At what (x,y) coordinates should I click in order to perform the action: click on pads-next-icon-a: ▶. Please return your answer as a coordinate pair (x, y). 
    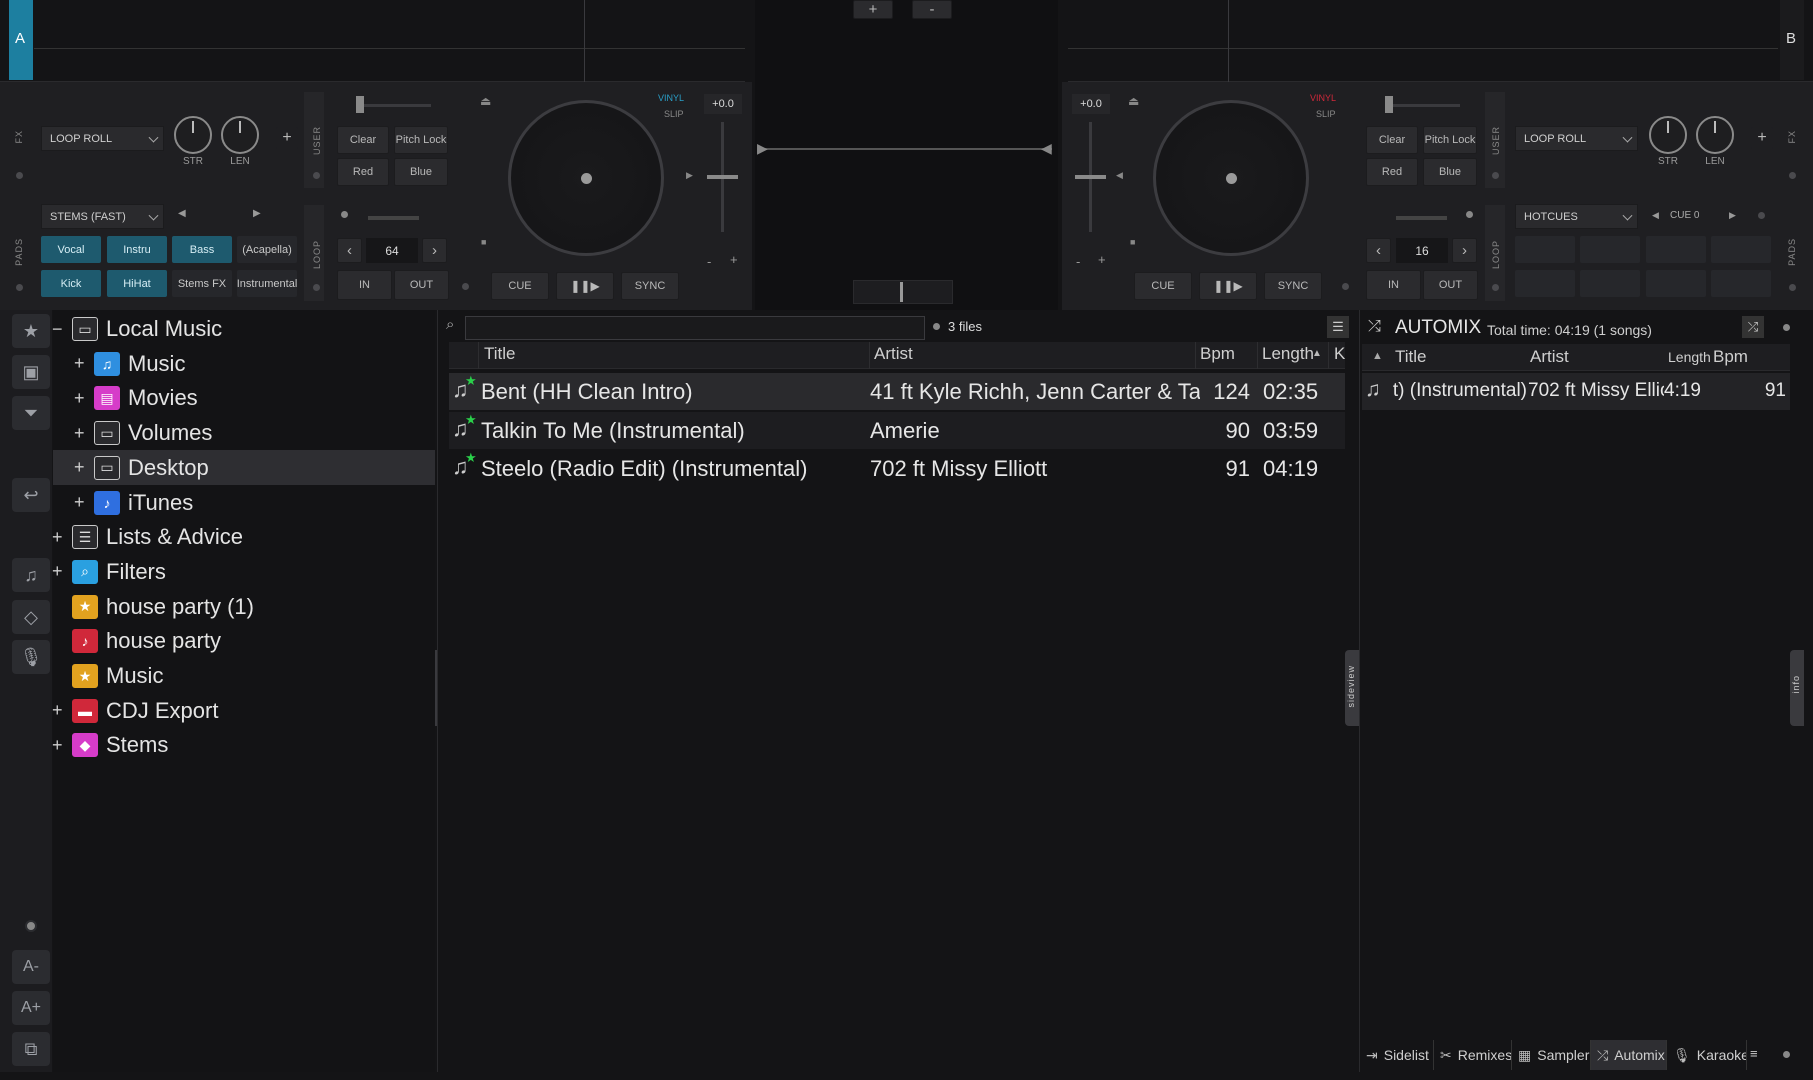
    Looking at the image, I should click on (257, 213).